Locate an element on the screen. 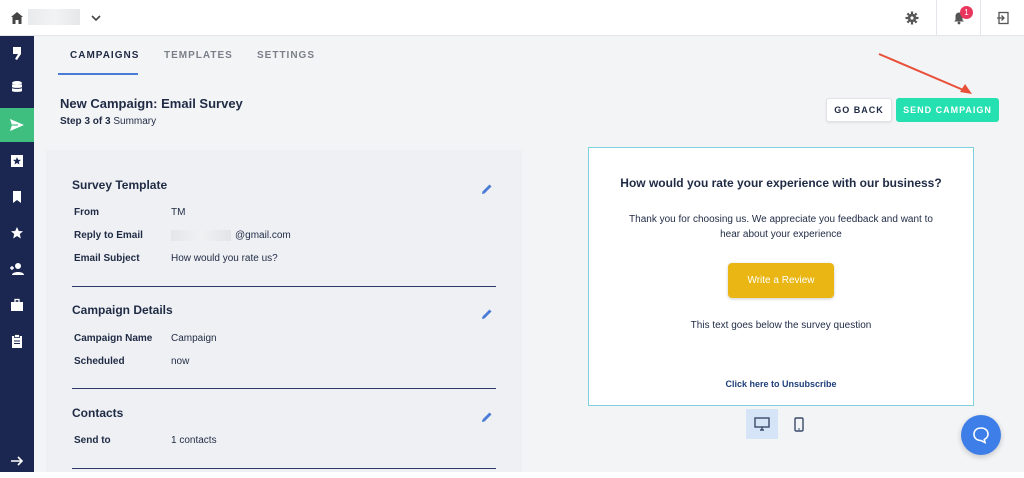 Image resolution: width=1024 pixels, height=478 pixels. chat-bubble-icon is located at coordinates (981, 435).